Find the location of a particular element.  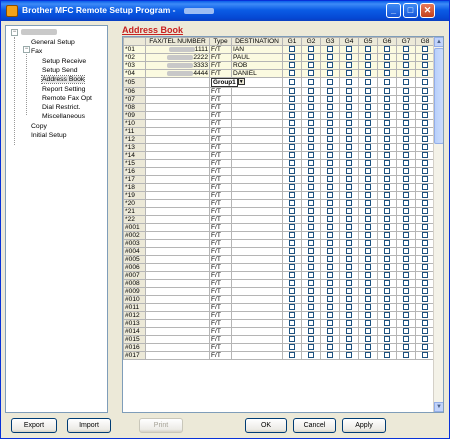

fax-number-cell: 2222 is located at coordinates (177, 57).